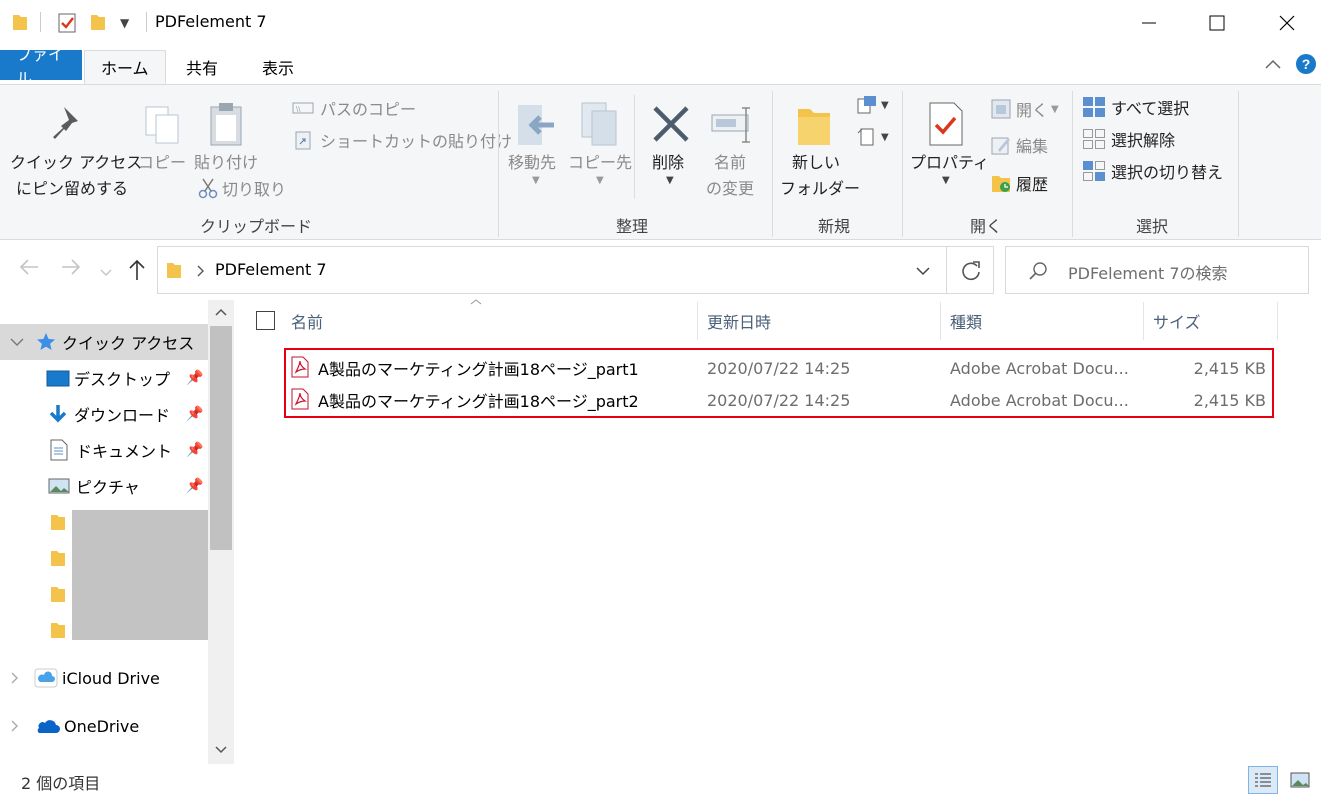 The height and width of the screenshot is (798, 1321). I want to click on select-none-button: 選択解除, so click(1128, 139).